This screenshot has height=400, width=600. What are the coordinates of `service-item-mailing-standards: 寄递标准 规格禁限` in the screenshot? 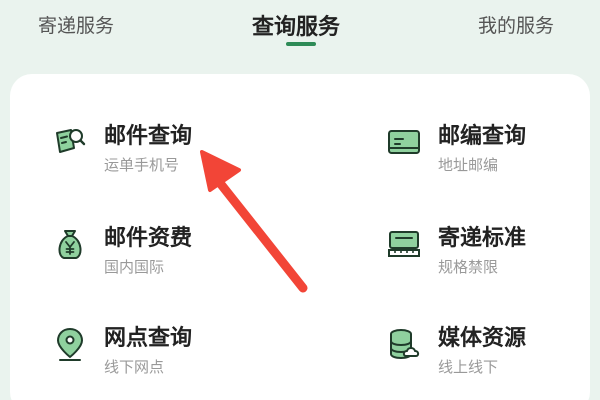 It's located at (493, 255).